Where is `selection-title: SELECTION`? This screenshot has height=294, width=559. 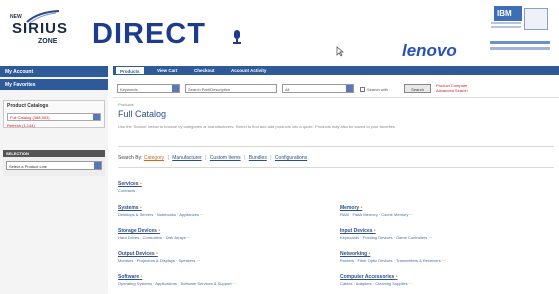 selection-title: SELECTION is located at coordinates (54, 153).